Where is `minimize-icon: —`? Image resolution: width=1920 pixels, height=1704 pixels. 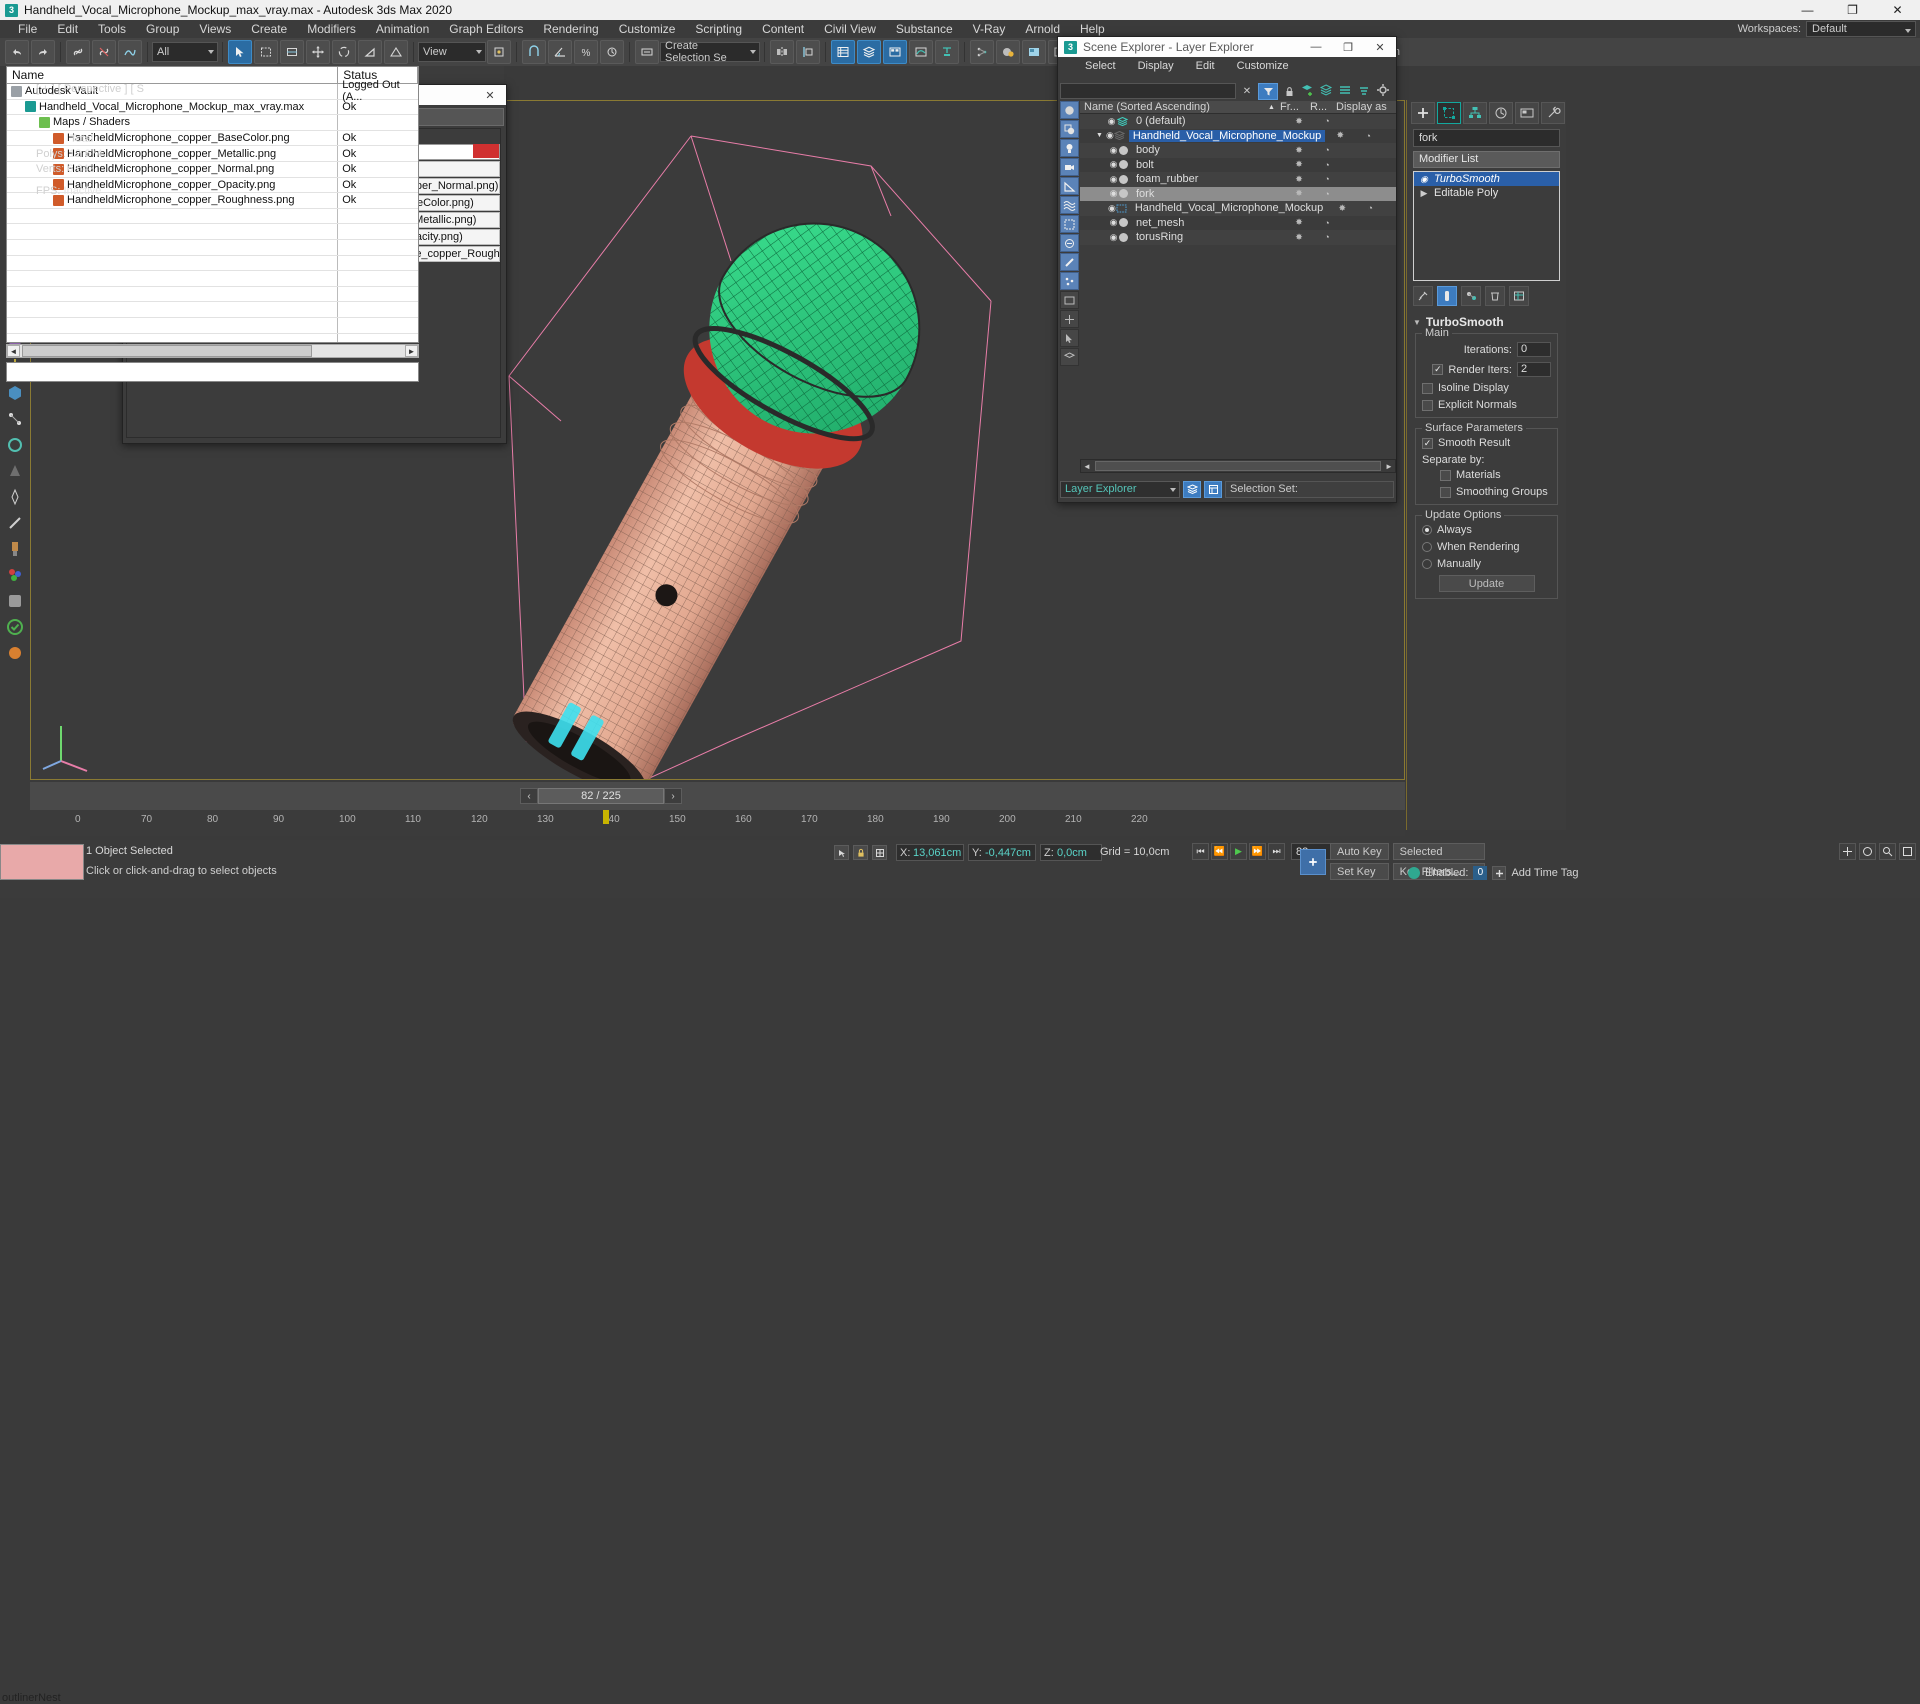
minimize-icon: — is located at coordinates (1807, 10).